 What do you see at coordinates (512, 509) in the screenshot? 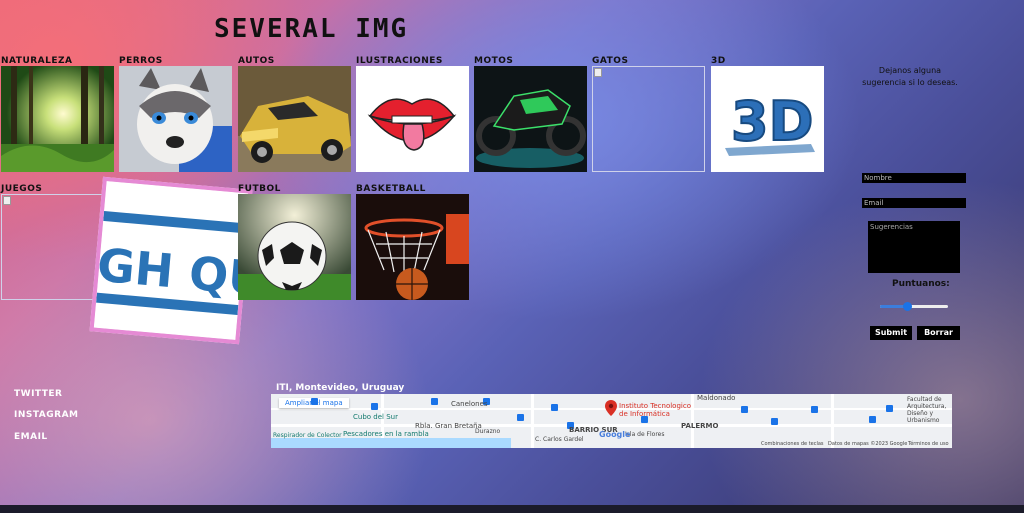
I see `taskbar` at bounding box center [512, 509].